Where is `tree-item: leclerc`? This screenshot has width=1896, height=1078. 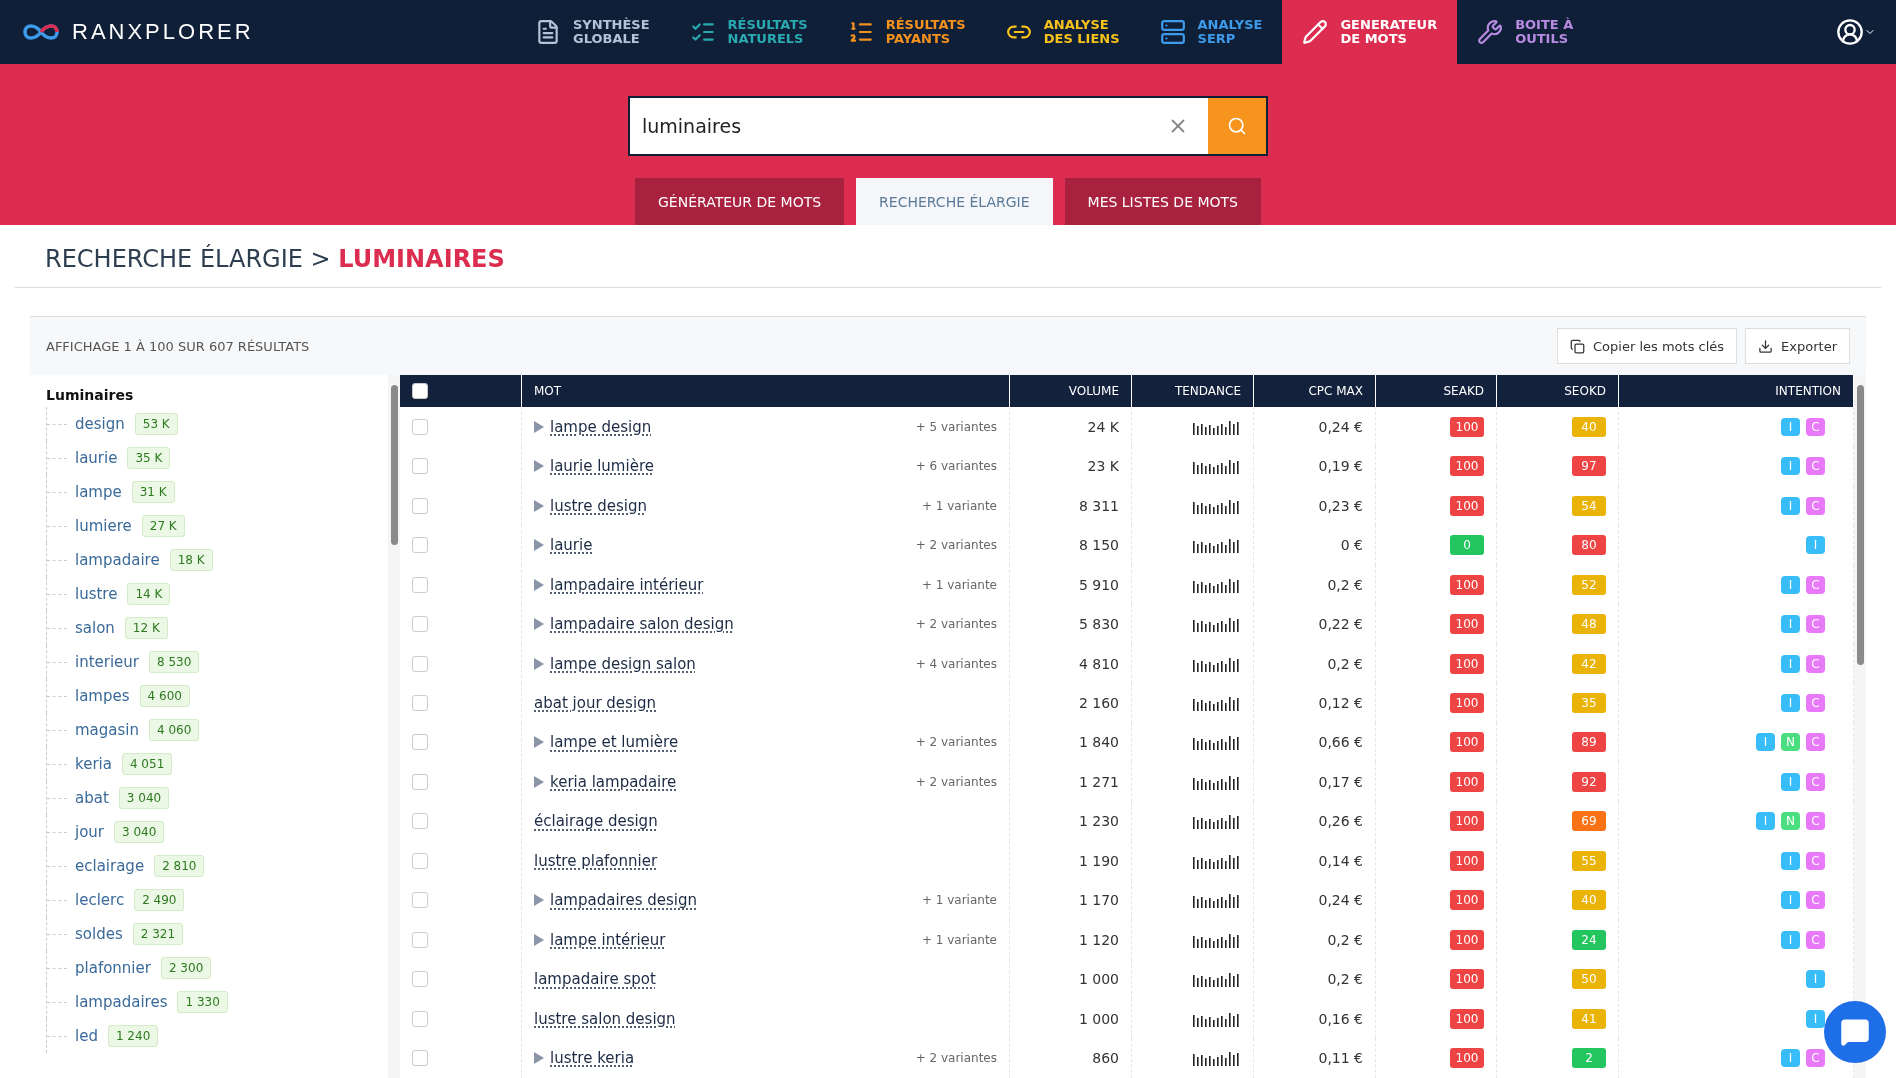
tree-item: leclerc is located at coordinates (100, 900).